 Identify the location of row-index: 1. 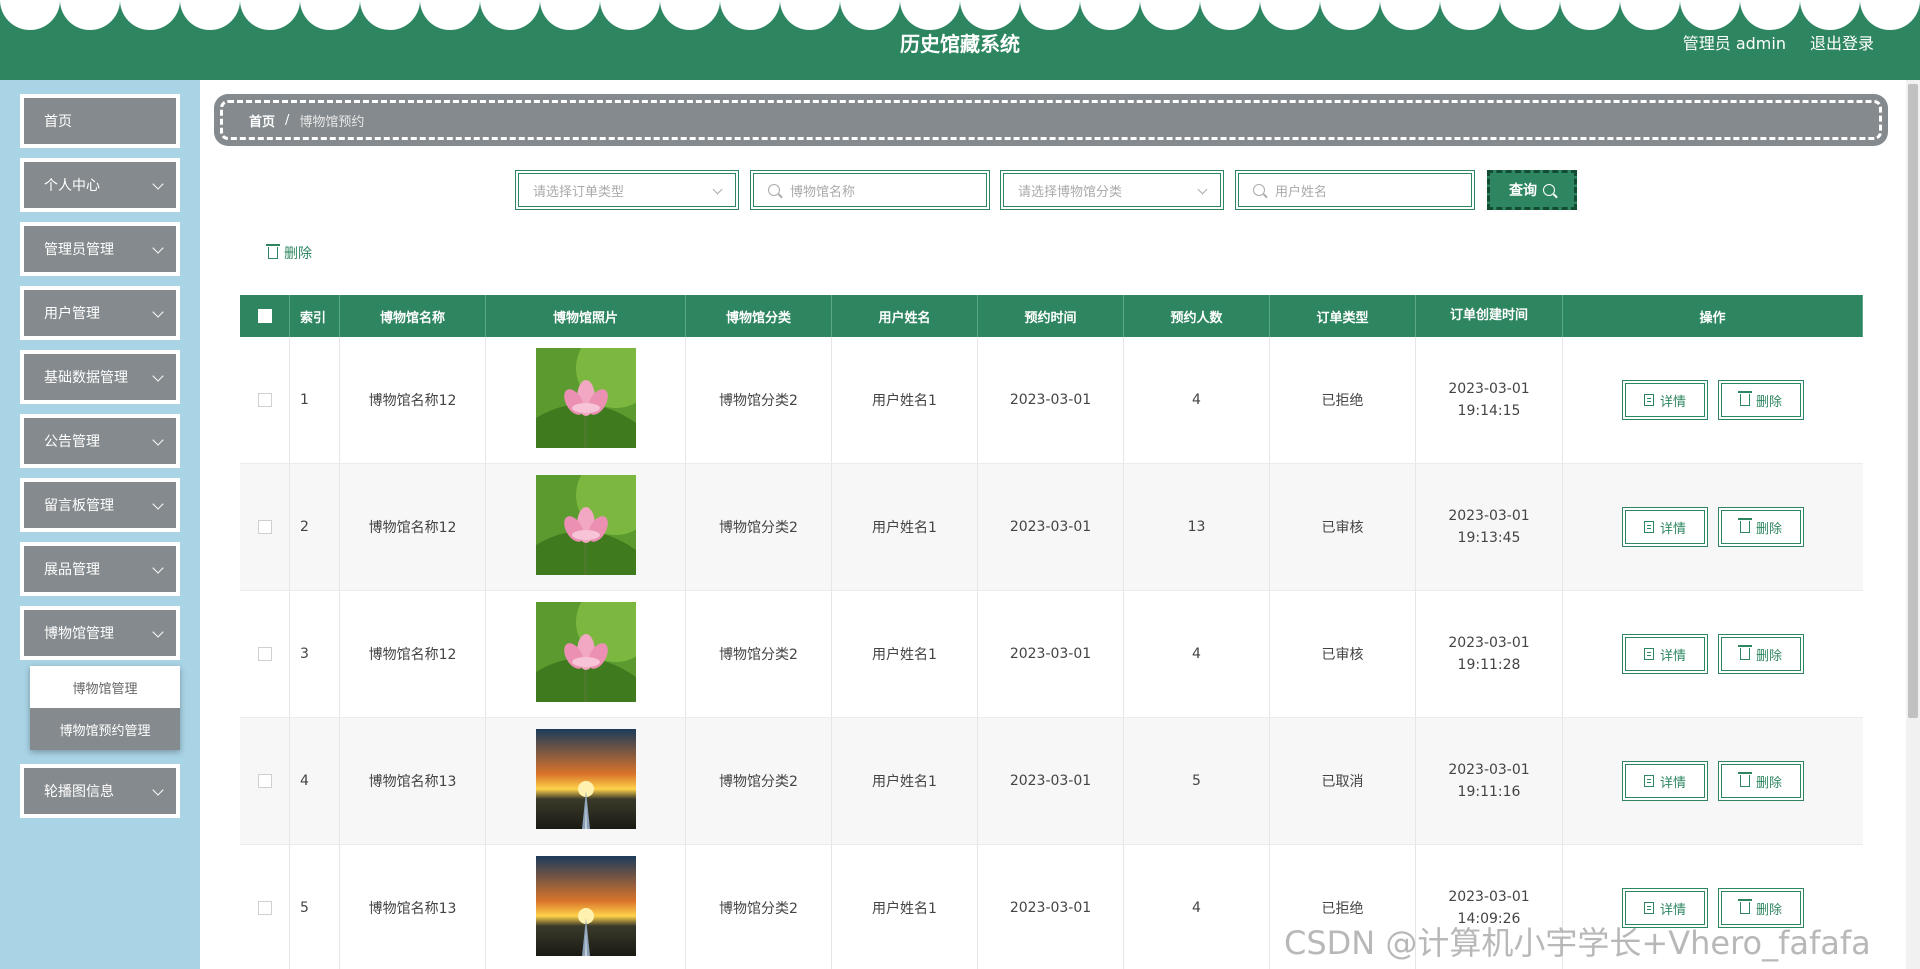
(315, 400).